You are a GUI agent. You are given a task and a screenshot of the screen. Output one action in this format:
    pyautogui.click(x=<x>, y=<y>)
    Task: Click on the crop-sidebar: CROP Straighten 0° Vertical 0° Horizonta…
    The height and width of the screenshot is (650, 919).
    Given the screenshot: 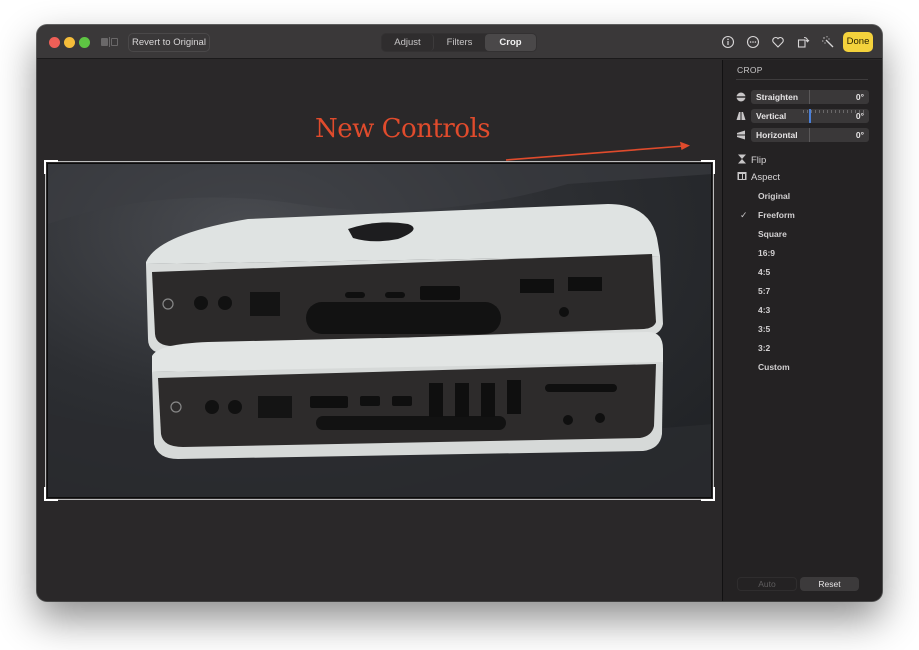 What is the action you would take?
    pyautogui.click(x=802, y=330)
    